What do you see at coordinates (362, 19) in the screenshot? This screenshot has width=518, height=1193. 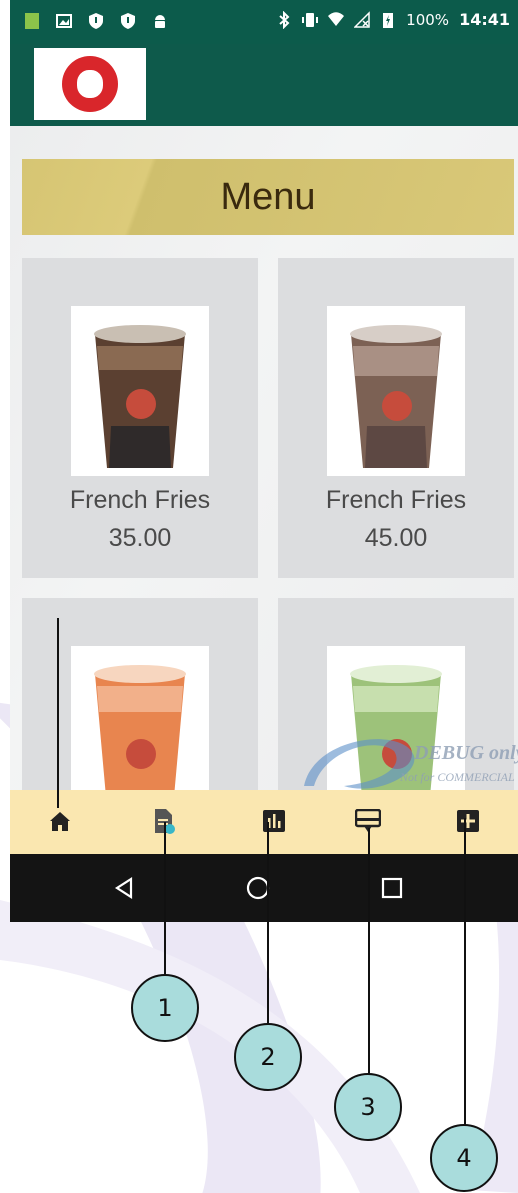 I see `no-signal-icon` at bounding box center [362, 19].